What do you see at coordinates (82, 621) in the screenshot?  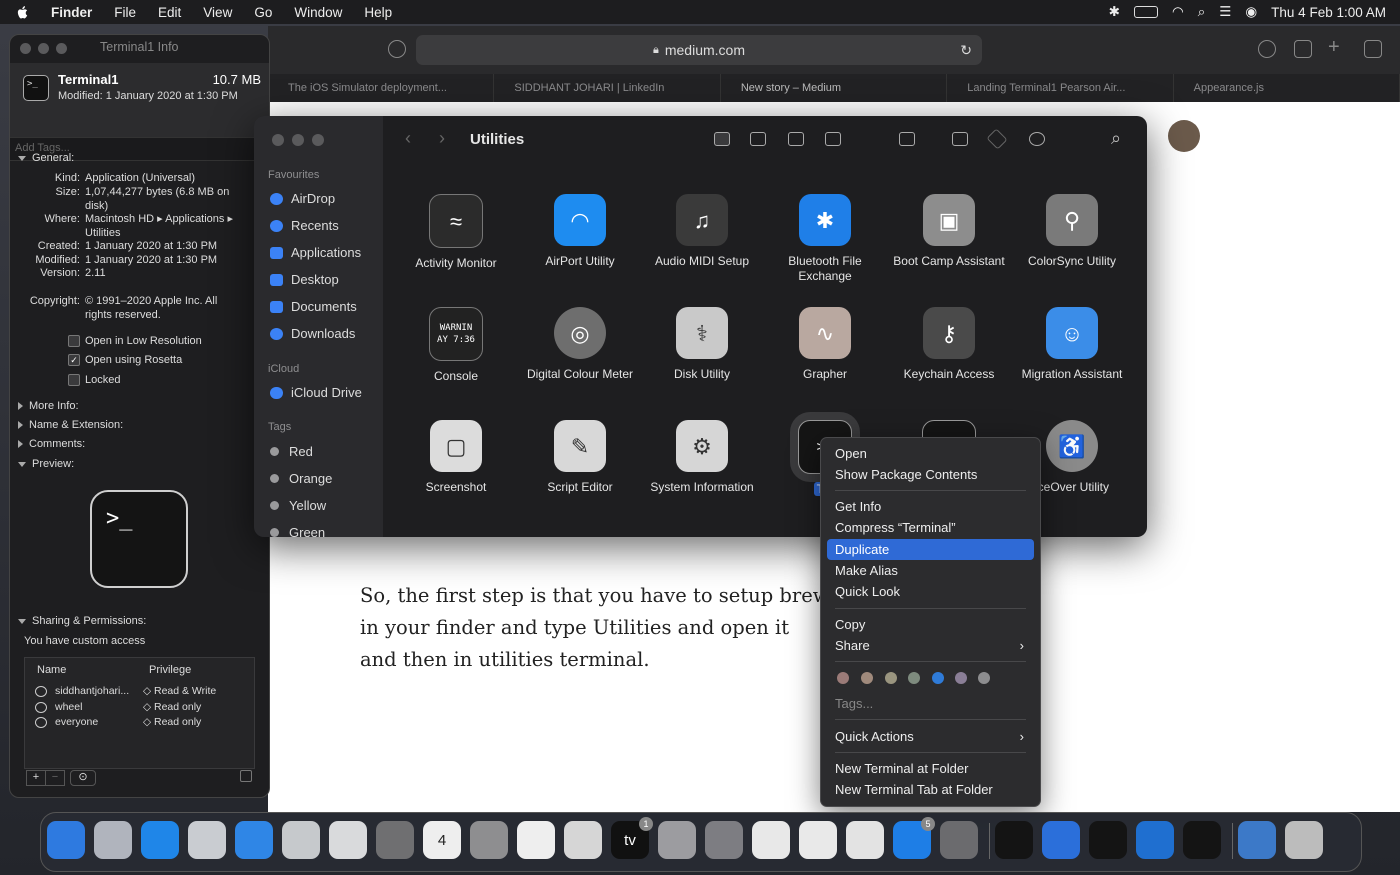 I see `sharing-permissions-toggle: Sharing & Permissions:` at bounding box center [82, 621].